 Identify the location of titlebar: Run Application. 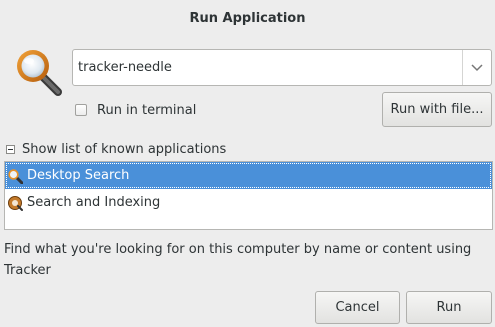
(247, 19).